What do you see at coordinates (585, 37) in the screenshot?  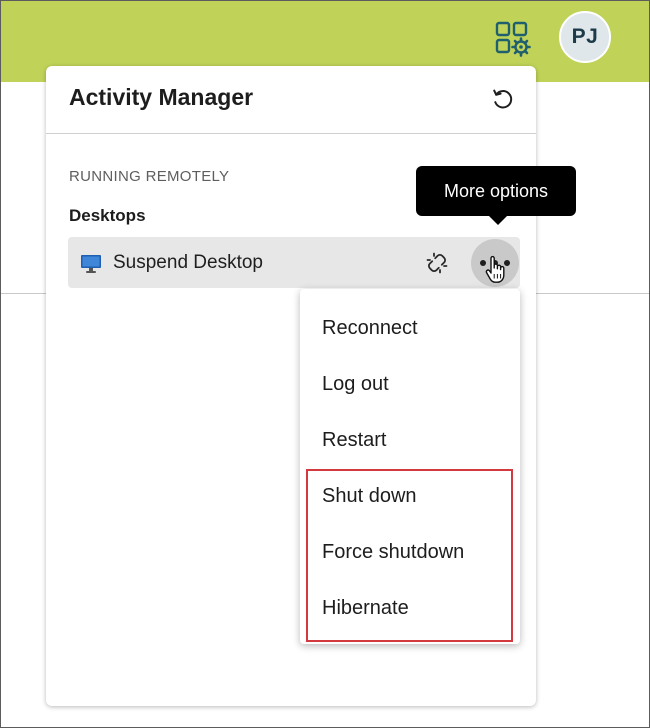 I see `user-avatar: PJ` at bounding box center [585, 37].